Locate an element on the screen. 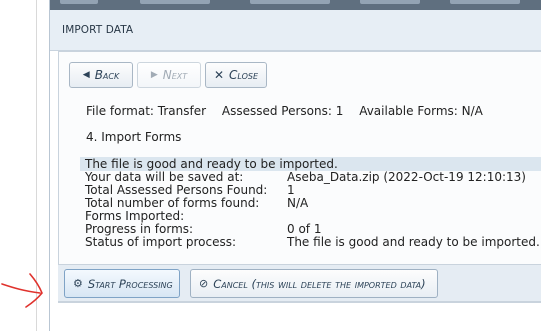 This screenshot has width=541, height=331. detail-value: Aseba_Data.zip (2022-Oct-19 12:10:13) is located at coordinates (406, 177).